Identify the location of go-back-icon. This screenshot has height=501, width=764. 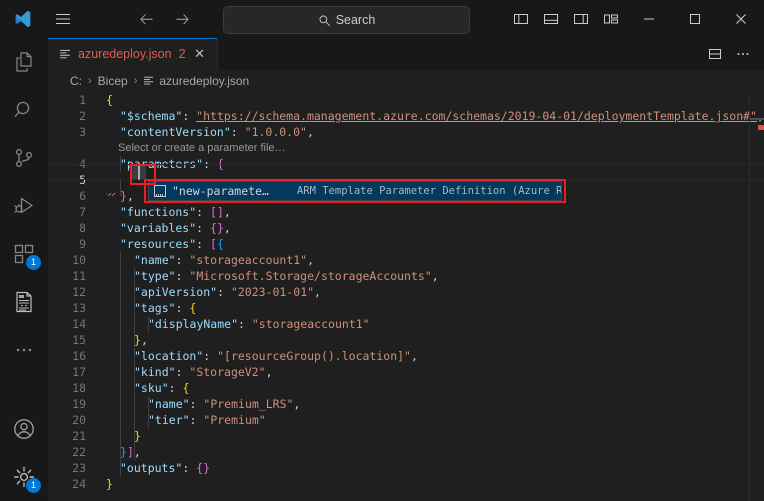
(146, 19).